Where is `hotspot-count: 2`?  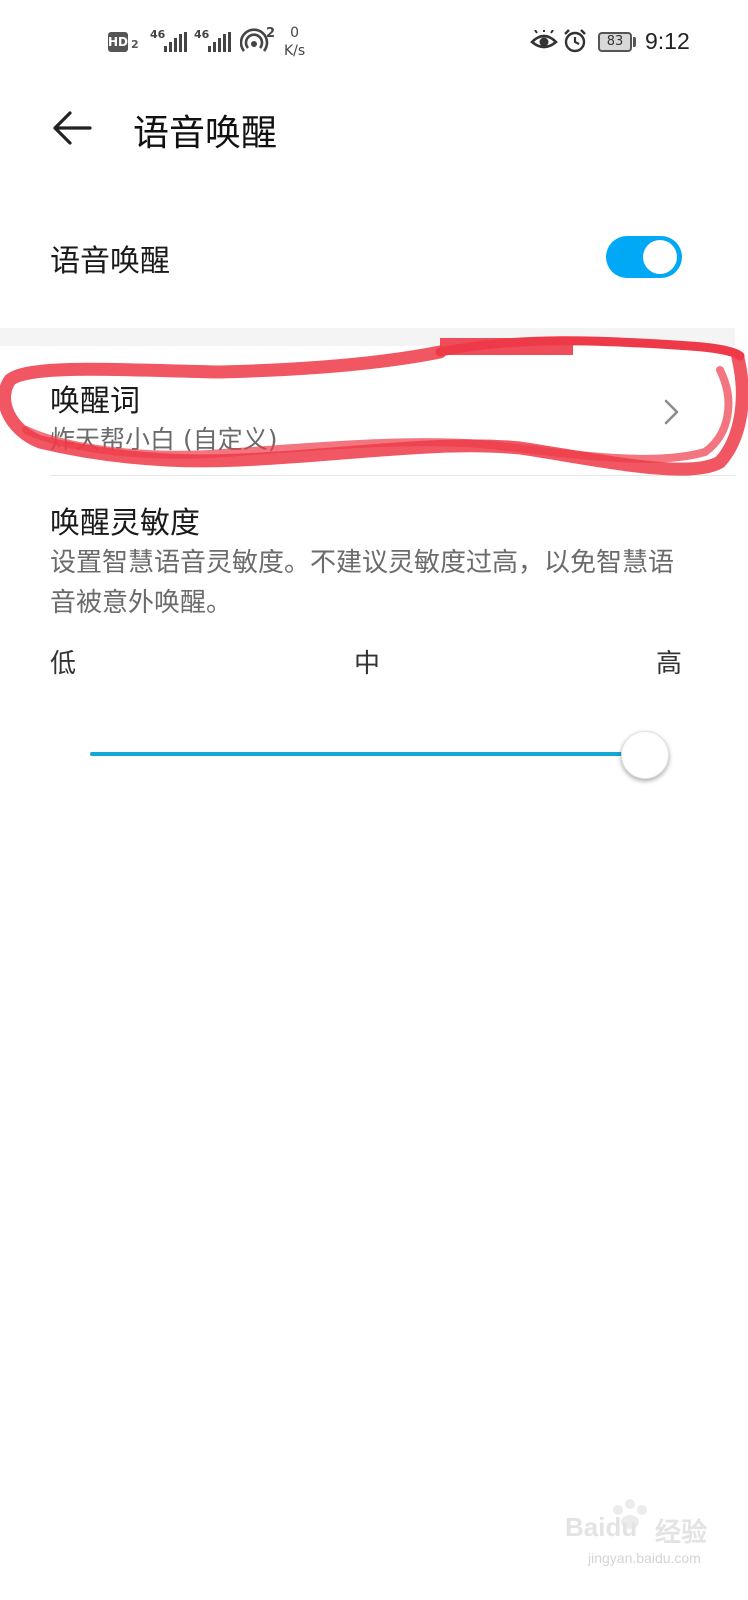 hotspot-count: 2 is located at coordinates (271, 33).